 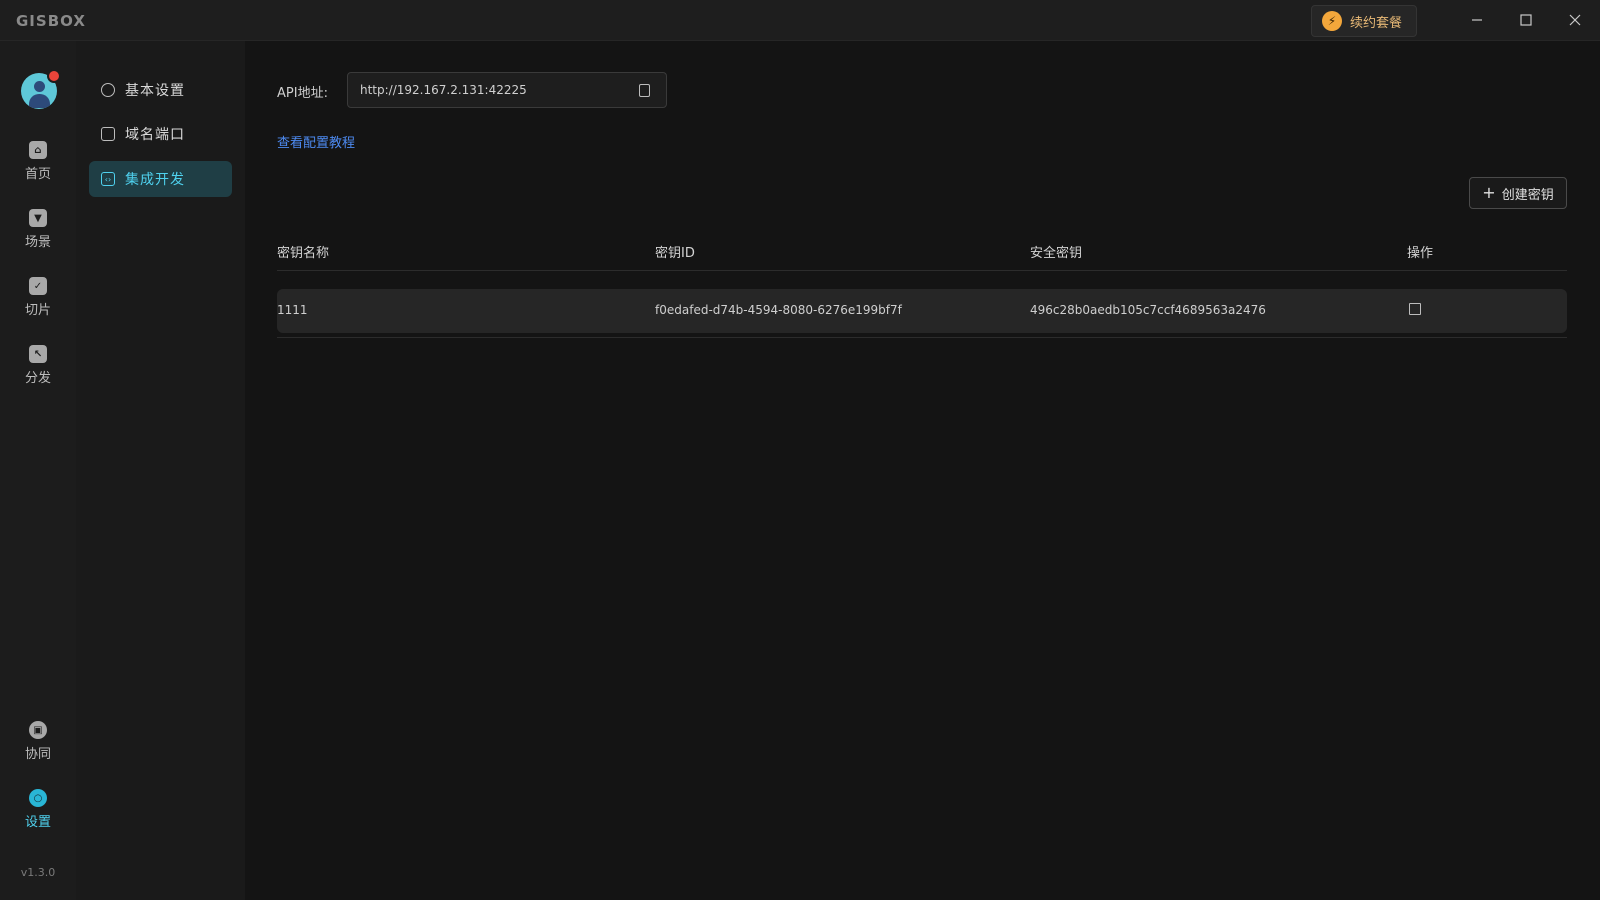 What do you see at coordinates (38, 354) in the screenshot?
I see `distribute-icon: ↖` at bounding box center [38, 354].